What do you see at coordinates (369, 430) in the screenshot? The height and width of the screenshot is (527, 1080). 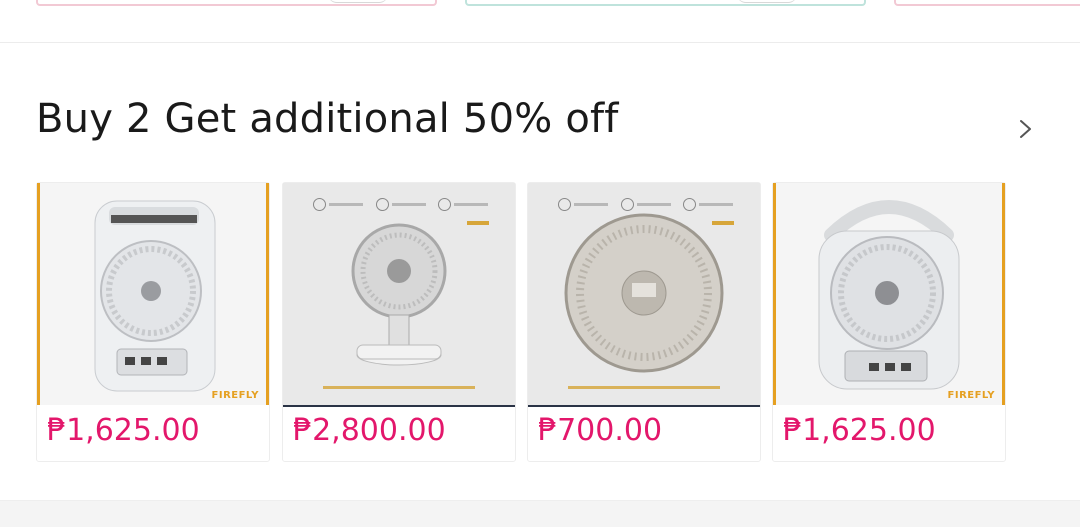 I see `product-price: ₱2,800.00` at bounding box center [369, 430].